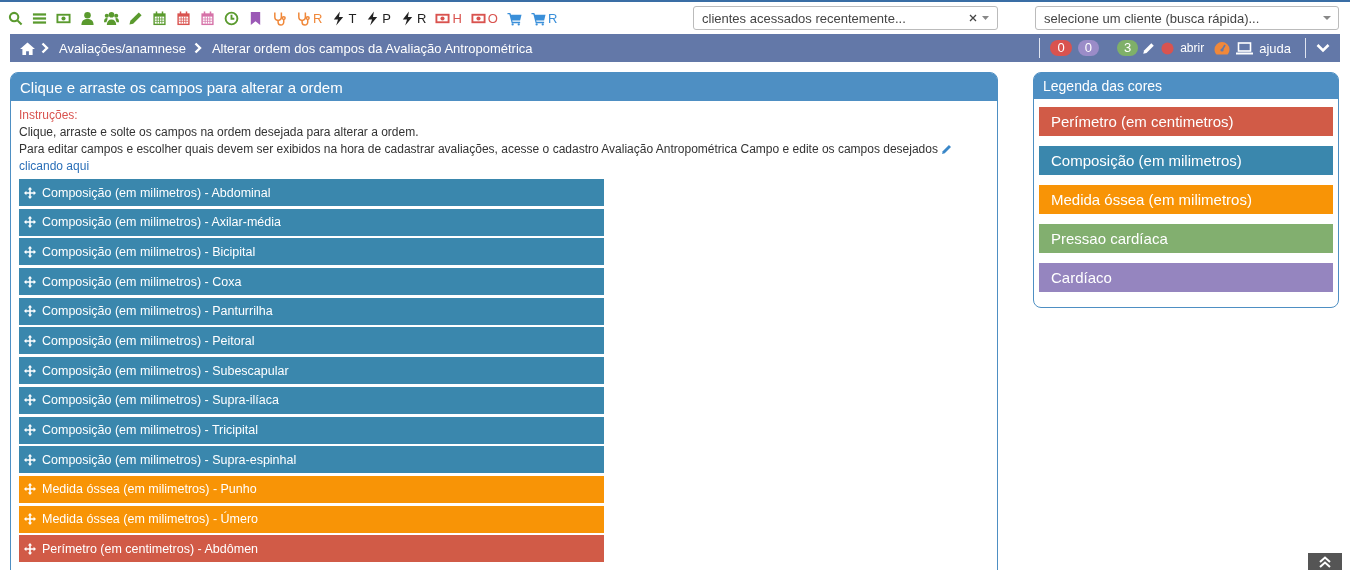 This screenshot has width=1350, height=570. I want to click on toolbar-button: T, so click(344, 18).